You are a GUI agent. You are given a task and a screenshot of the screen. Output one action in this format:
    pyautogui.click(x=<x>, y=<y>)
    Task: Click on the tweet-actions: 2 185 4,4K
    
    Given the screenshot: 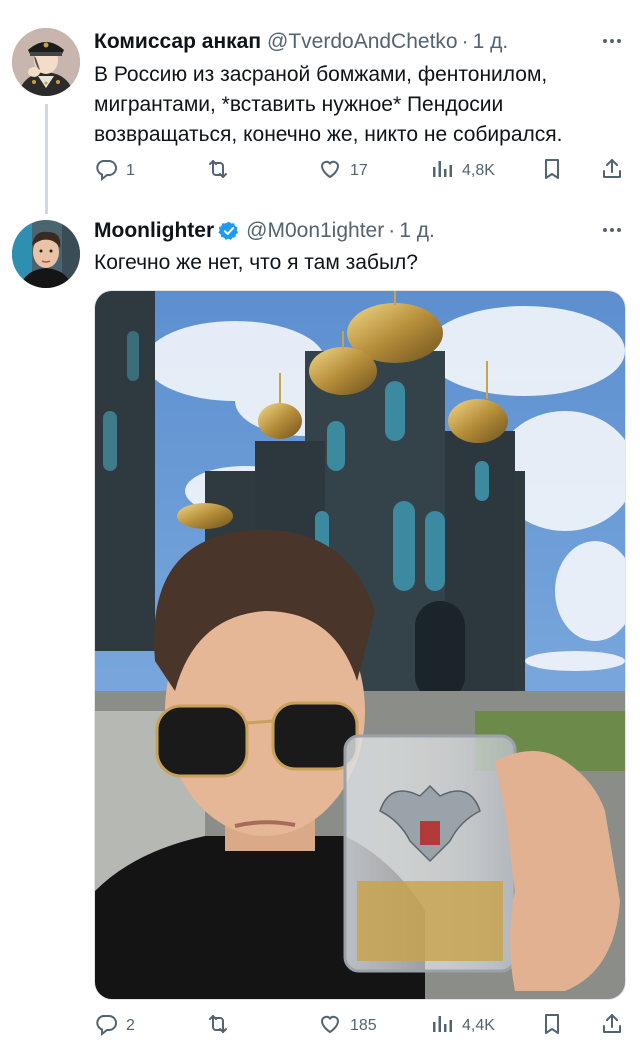 What is the action you would take?
    pyautogui.click(x=359, y=1026)
    